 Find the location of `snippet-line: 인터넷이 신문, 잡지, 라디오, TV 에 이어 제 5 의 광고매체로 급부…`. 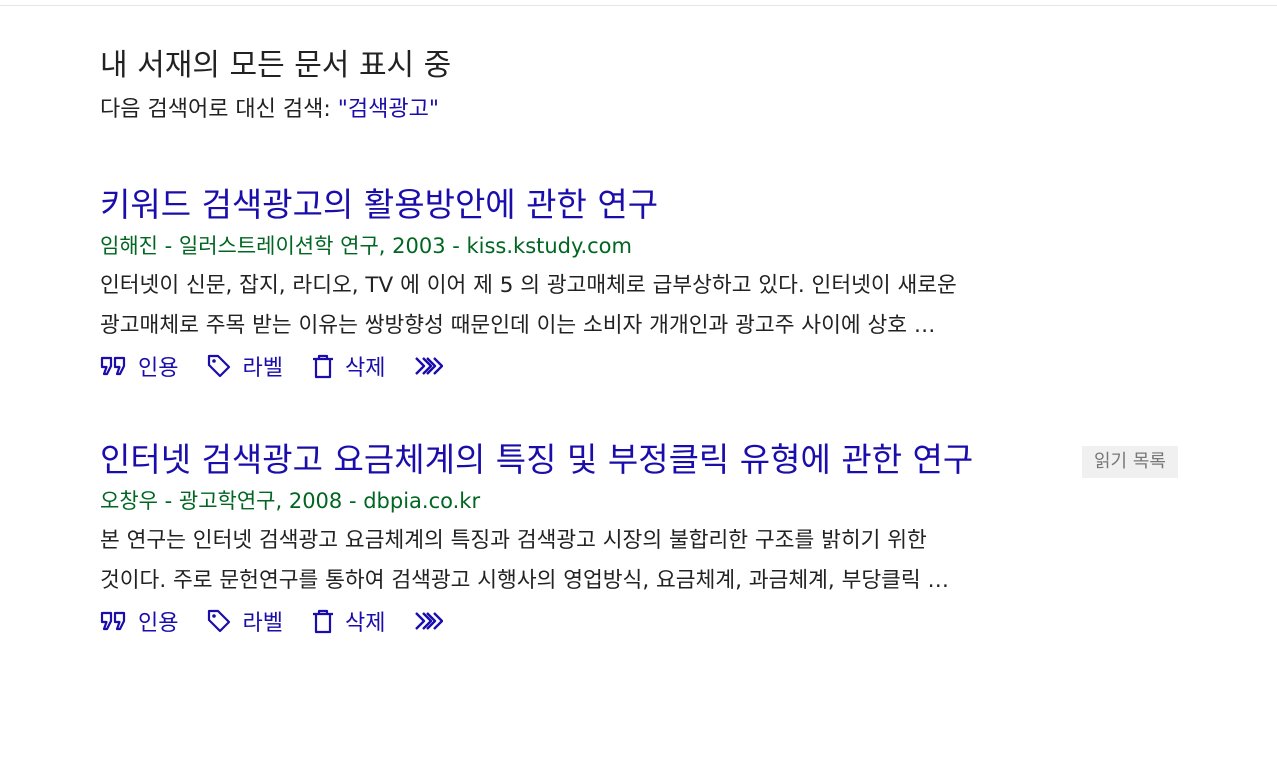

snippet-line: 인터넷이 신문, 잡지, 라디오, TV 에 이어 제 5 의 광고매체로 급부… is located at coordinates (528, 285).